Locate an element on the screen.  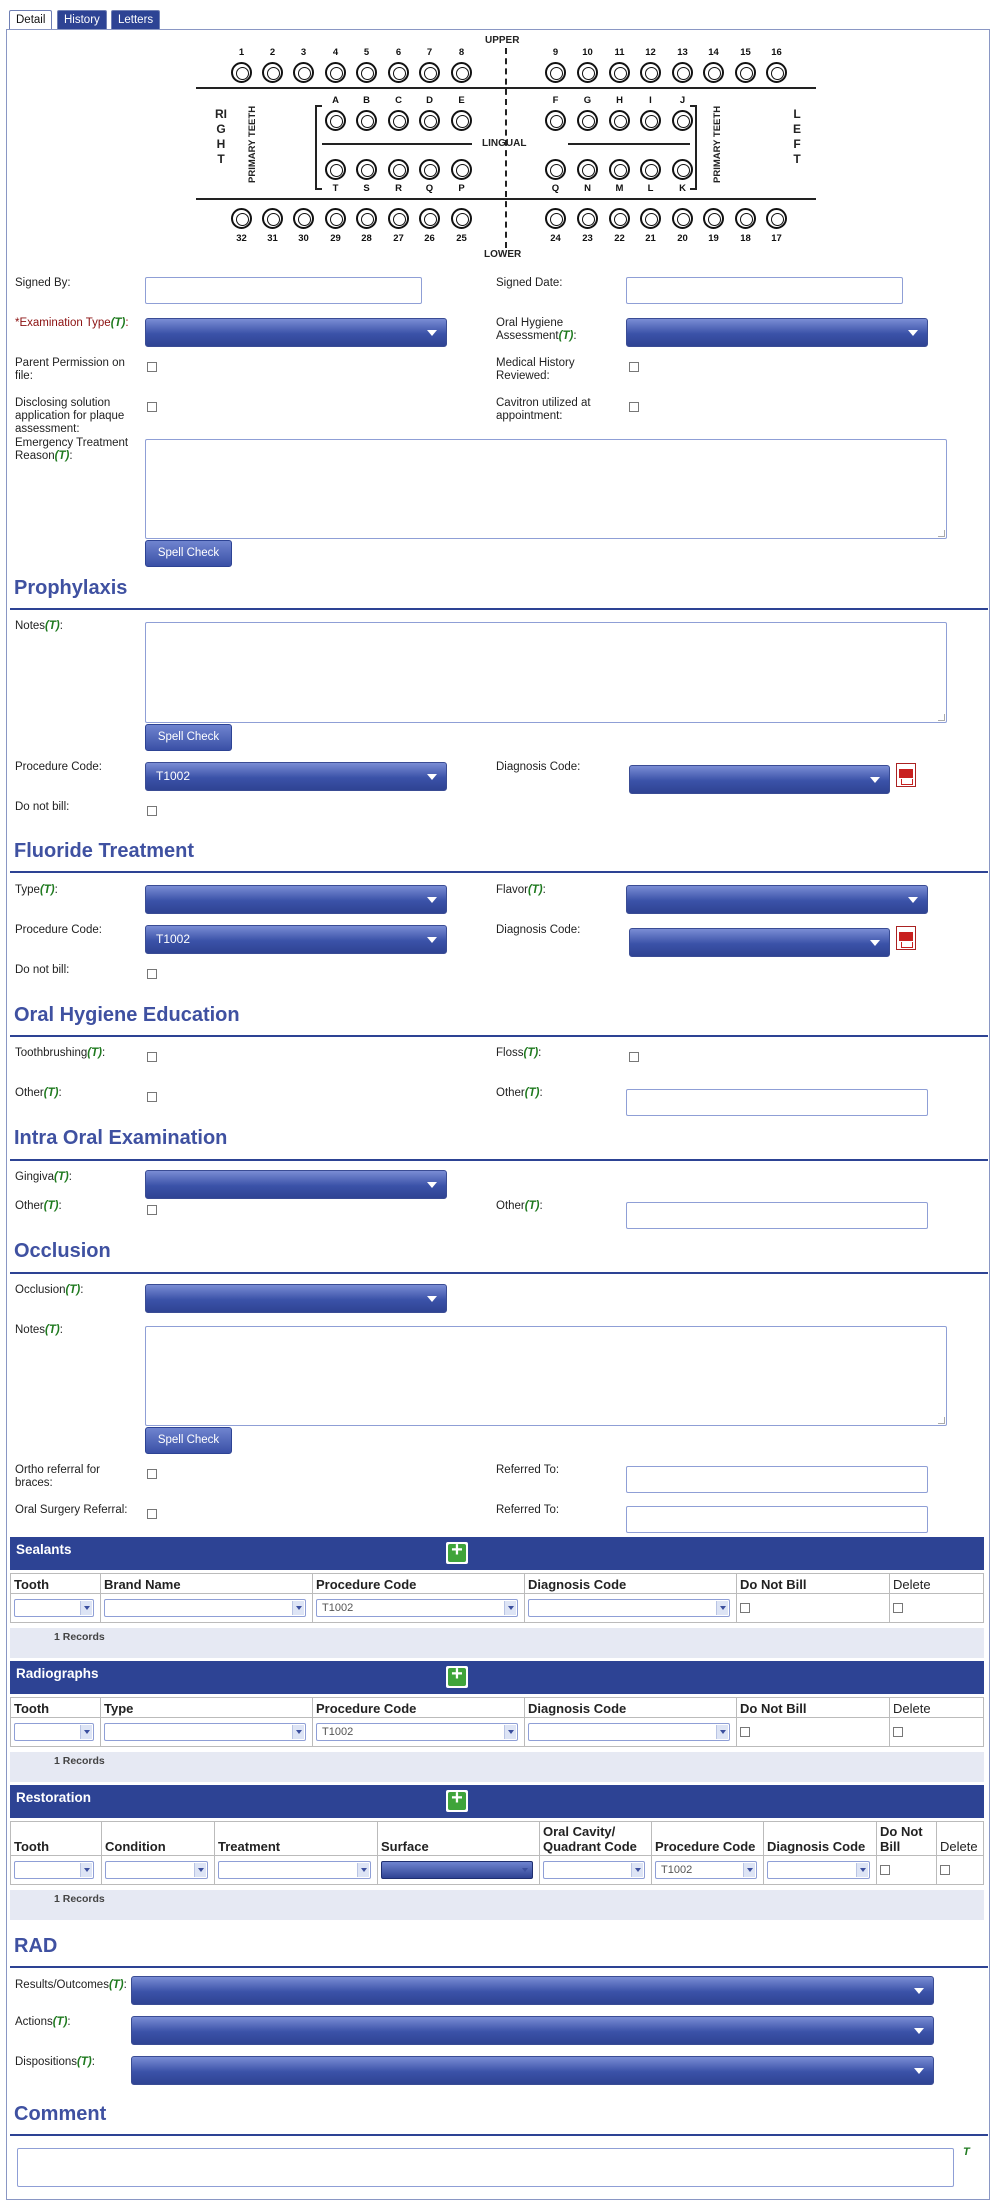
tooth-R-icon is located at coordinates (398, 169).